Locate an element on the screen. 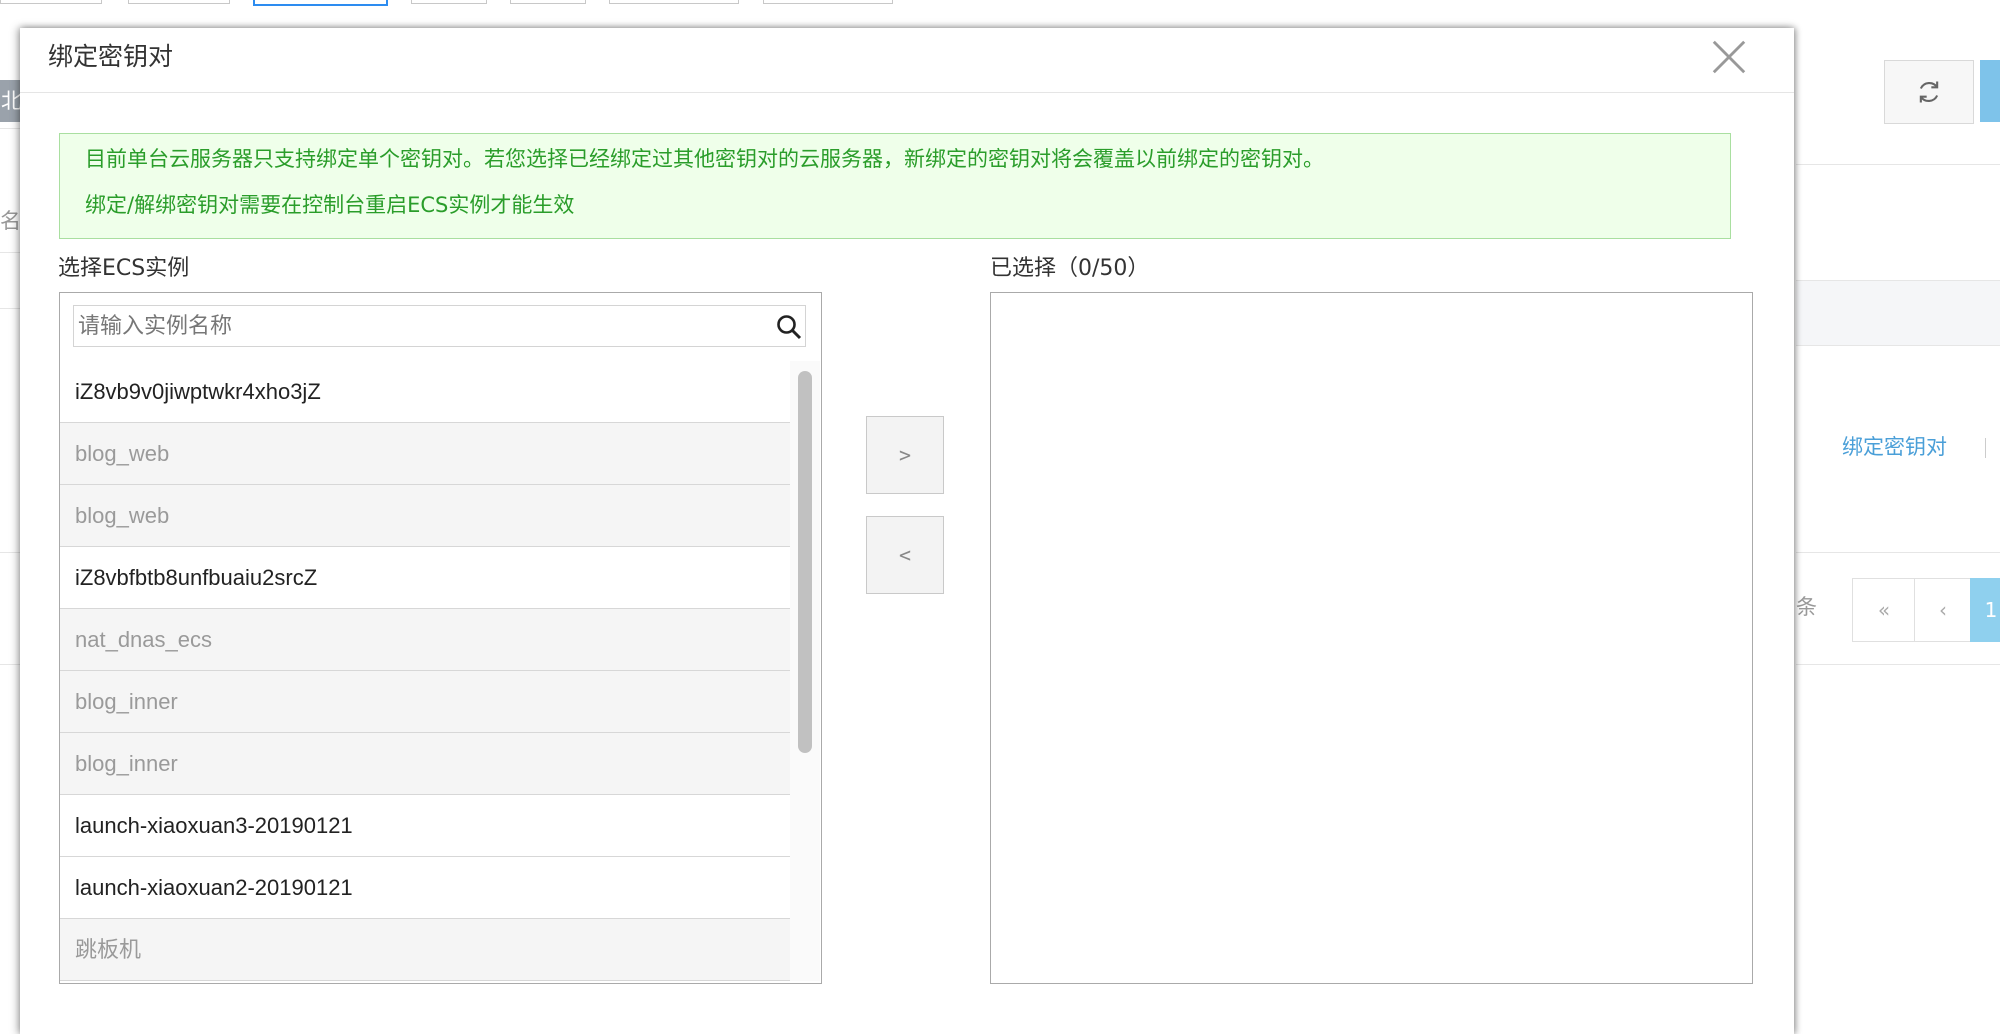  primary-action-button-edge is located at coordinates (1990, 91).